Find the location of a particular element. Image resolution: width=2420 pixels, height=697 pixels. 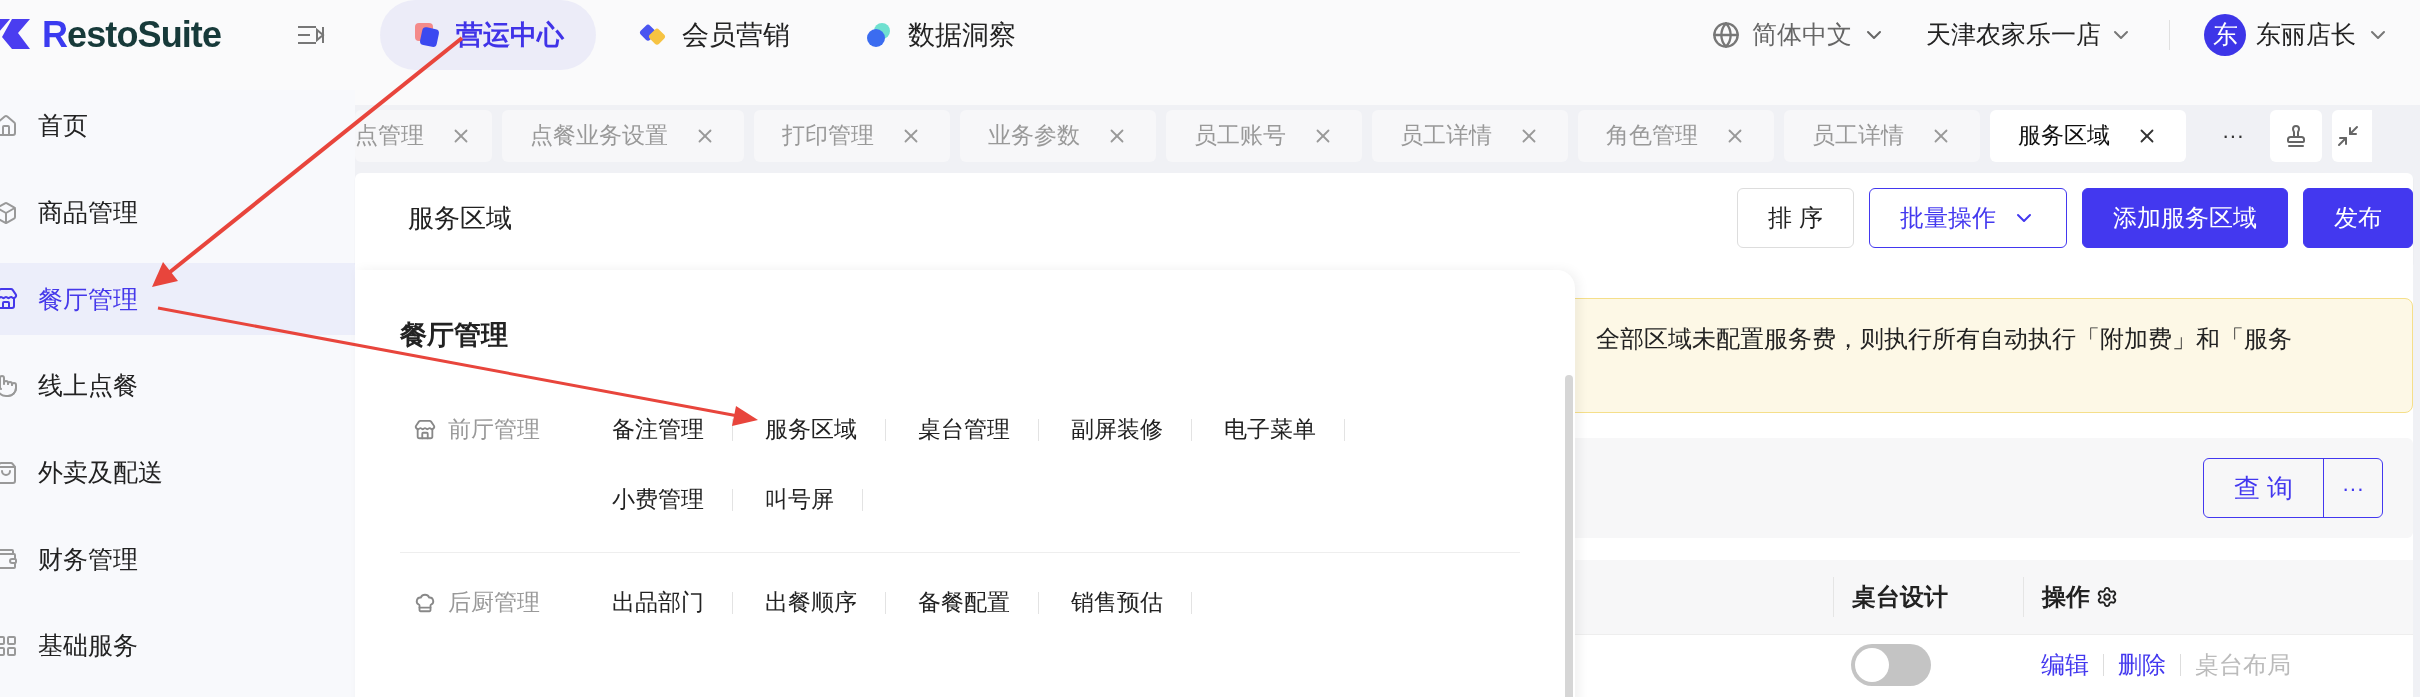

more-tabs-button: ··· is located at coordinates (2233, 135).